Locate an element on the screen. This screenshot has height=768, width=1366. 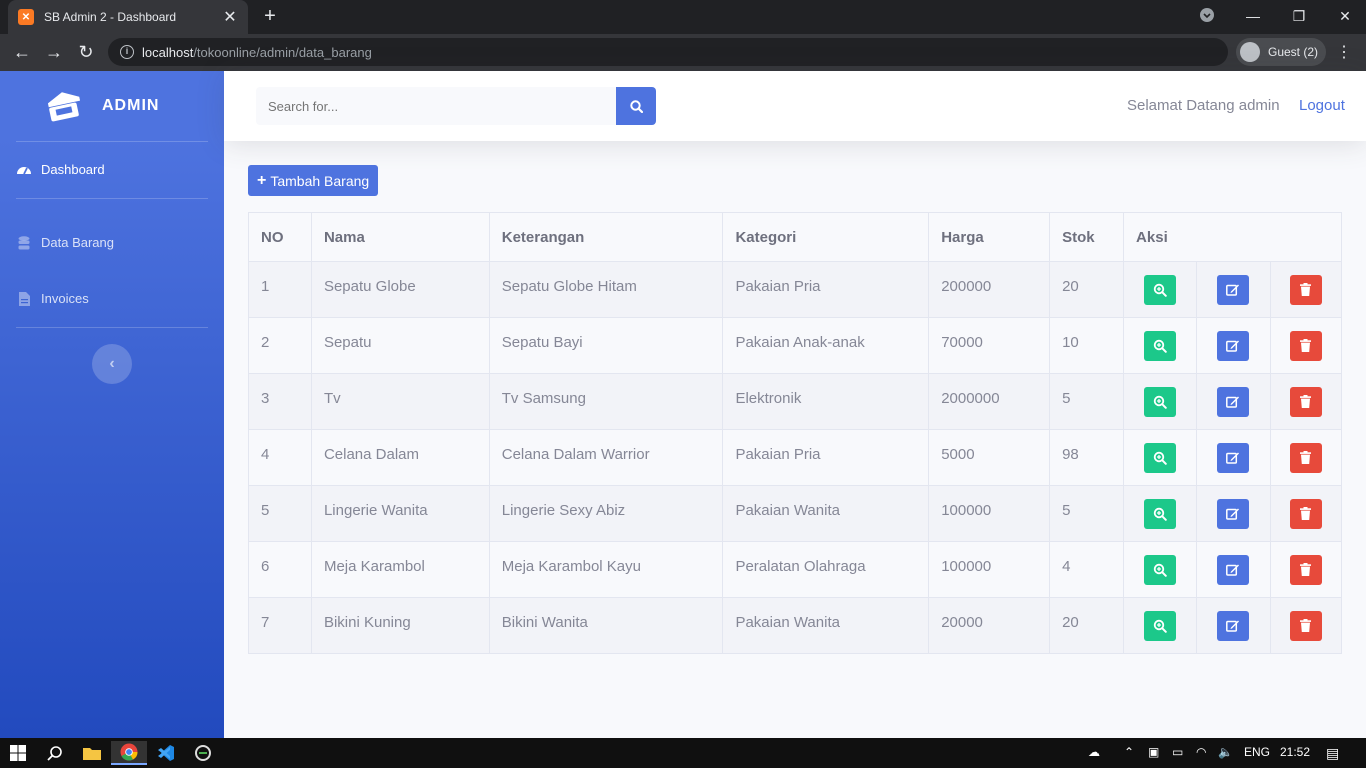
sidebar-item-invoices: Invoices is located at coordinates (52, 298).